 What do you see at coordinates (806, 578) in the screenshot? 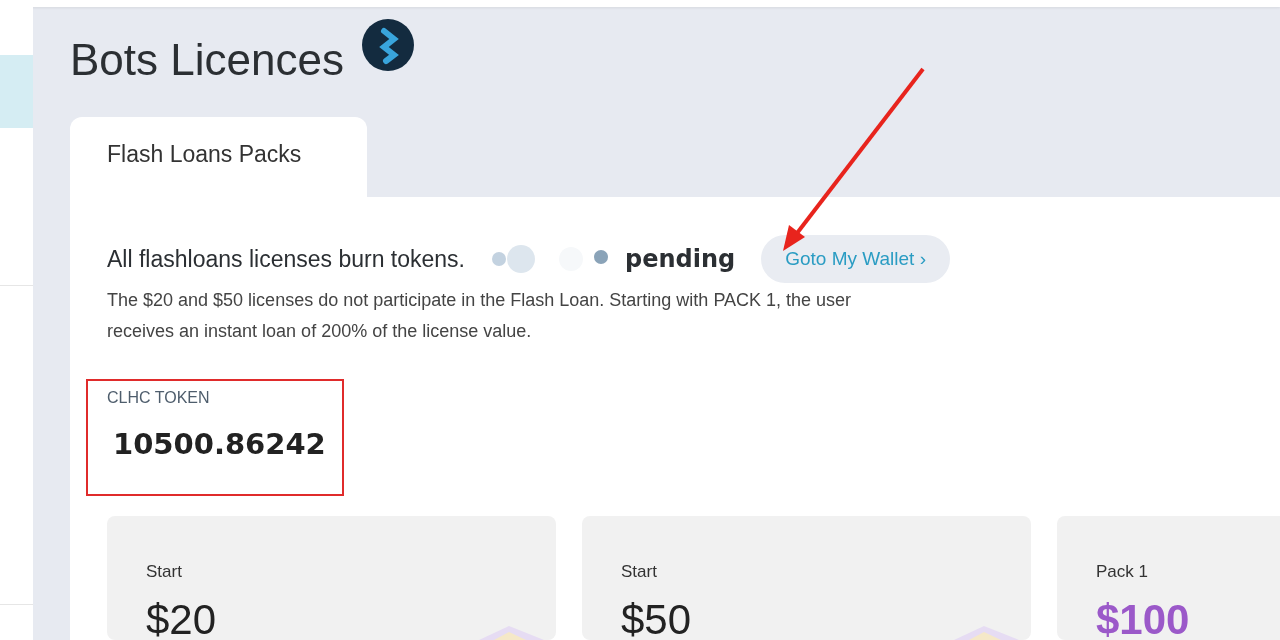
I see `pack-card: Start $50` at bounding box center [806, 578].